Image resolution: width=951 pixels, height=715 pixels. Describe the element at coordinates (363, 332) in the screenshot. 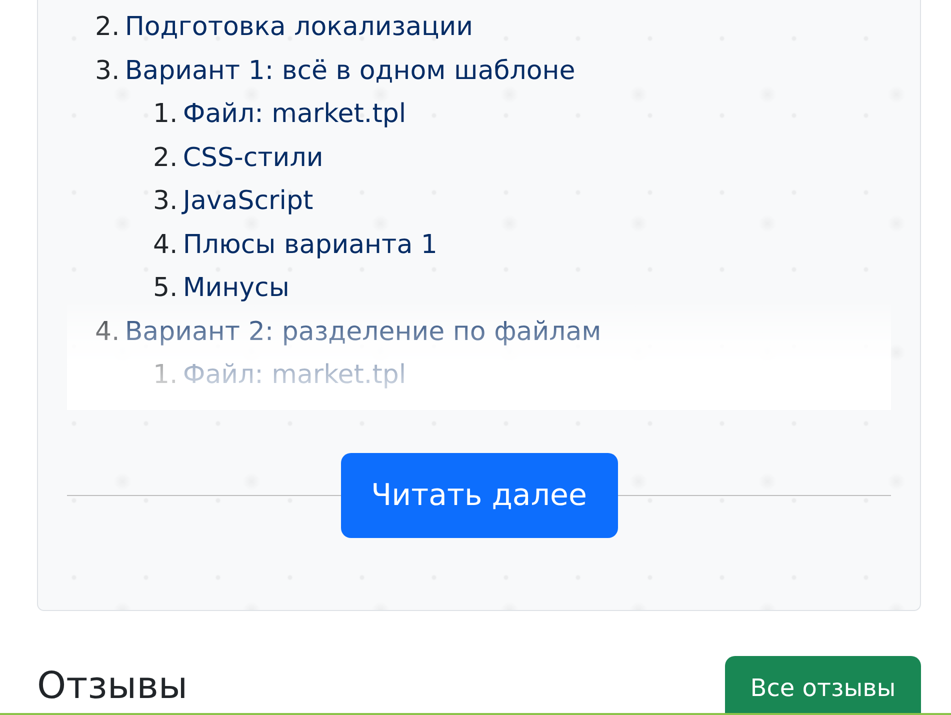

I see `contents-link: Вариант 2: разделение по файлам` at that location.